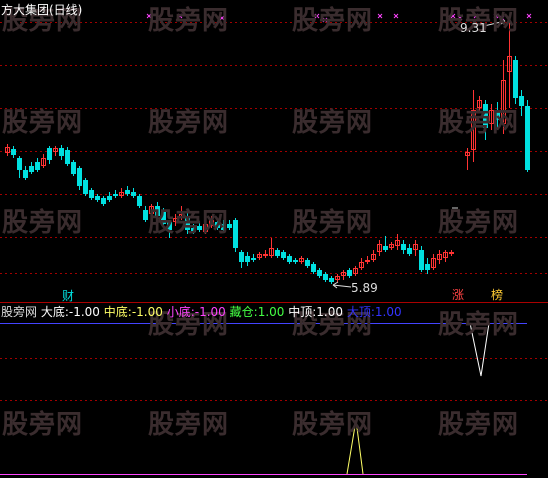  What do you see at coordinates (458, 295) in the screenshot?
I see `zhang-marker: 涨` at bounding box center [458, 295].